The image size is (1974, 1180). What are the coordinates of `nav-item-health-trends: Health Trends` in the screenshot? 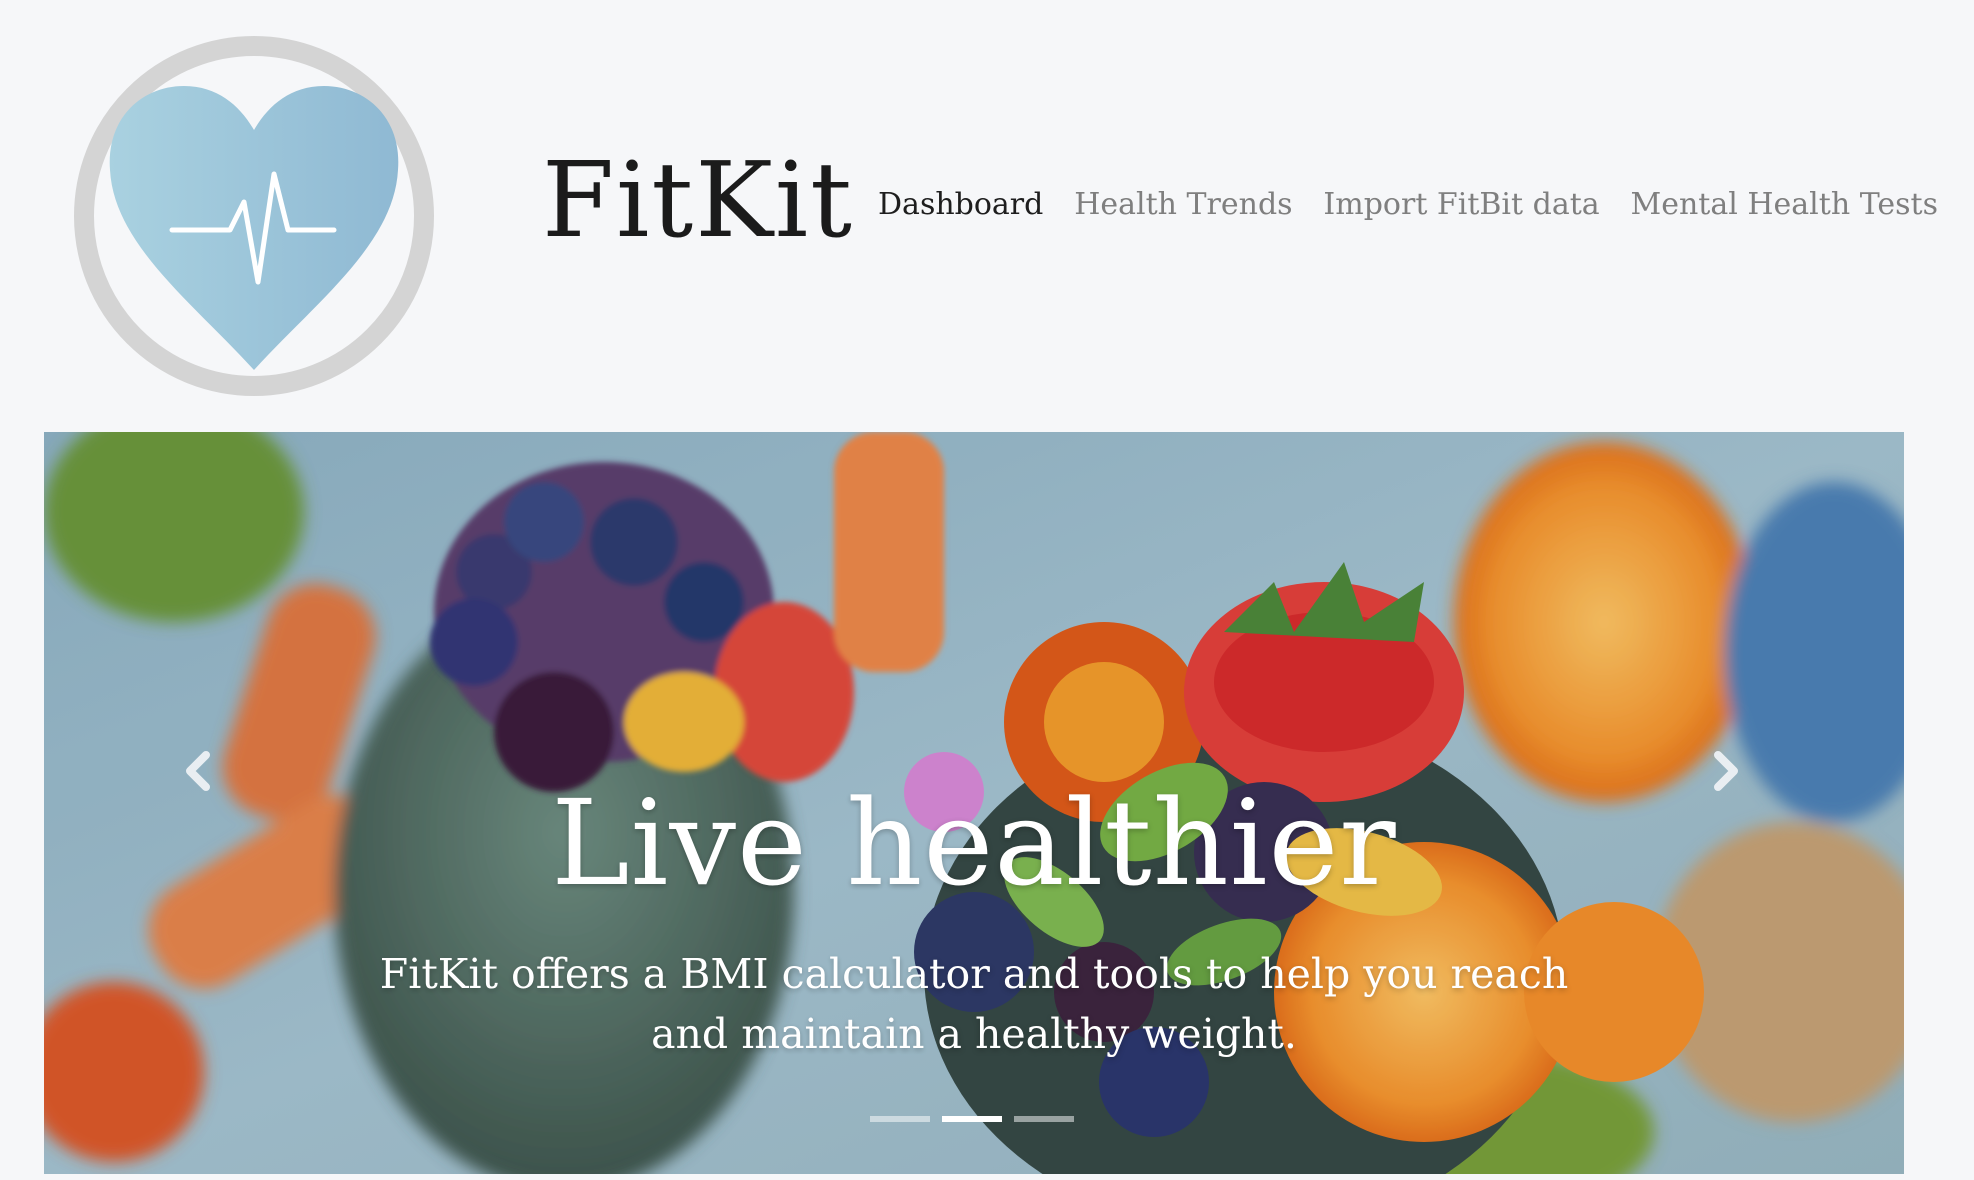 It's located at (1183, 205).